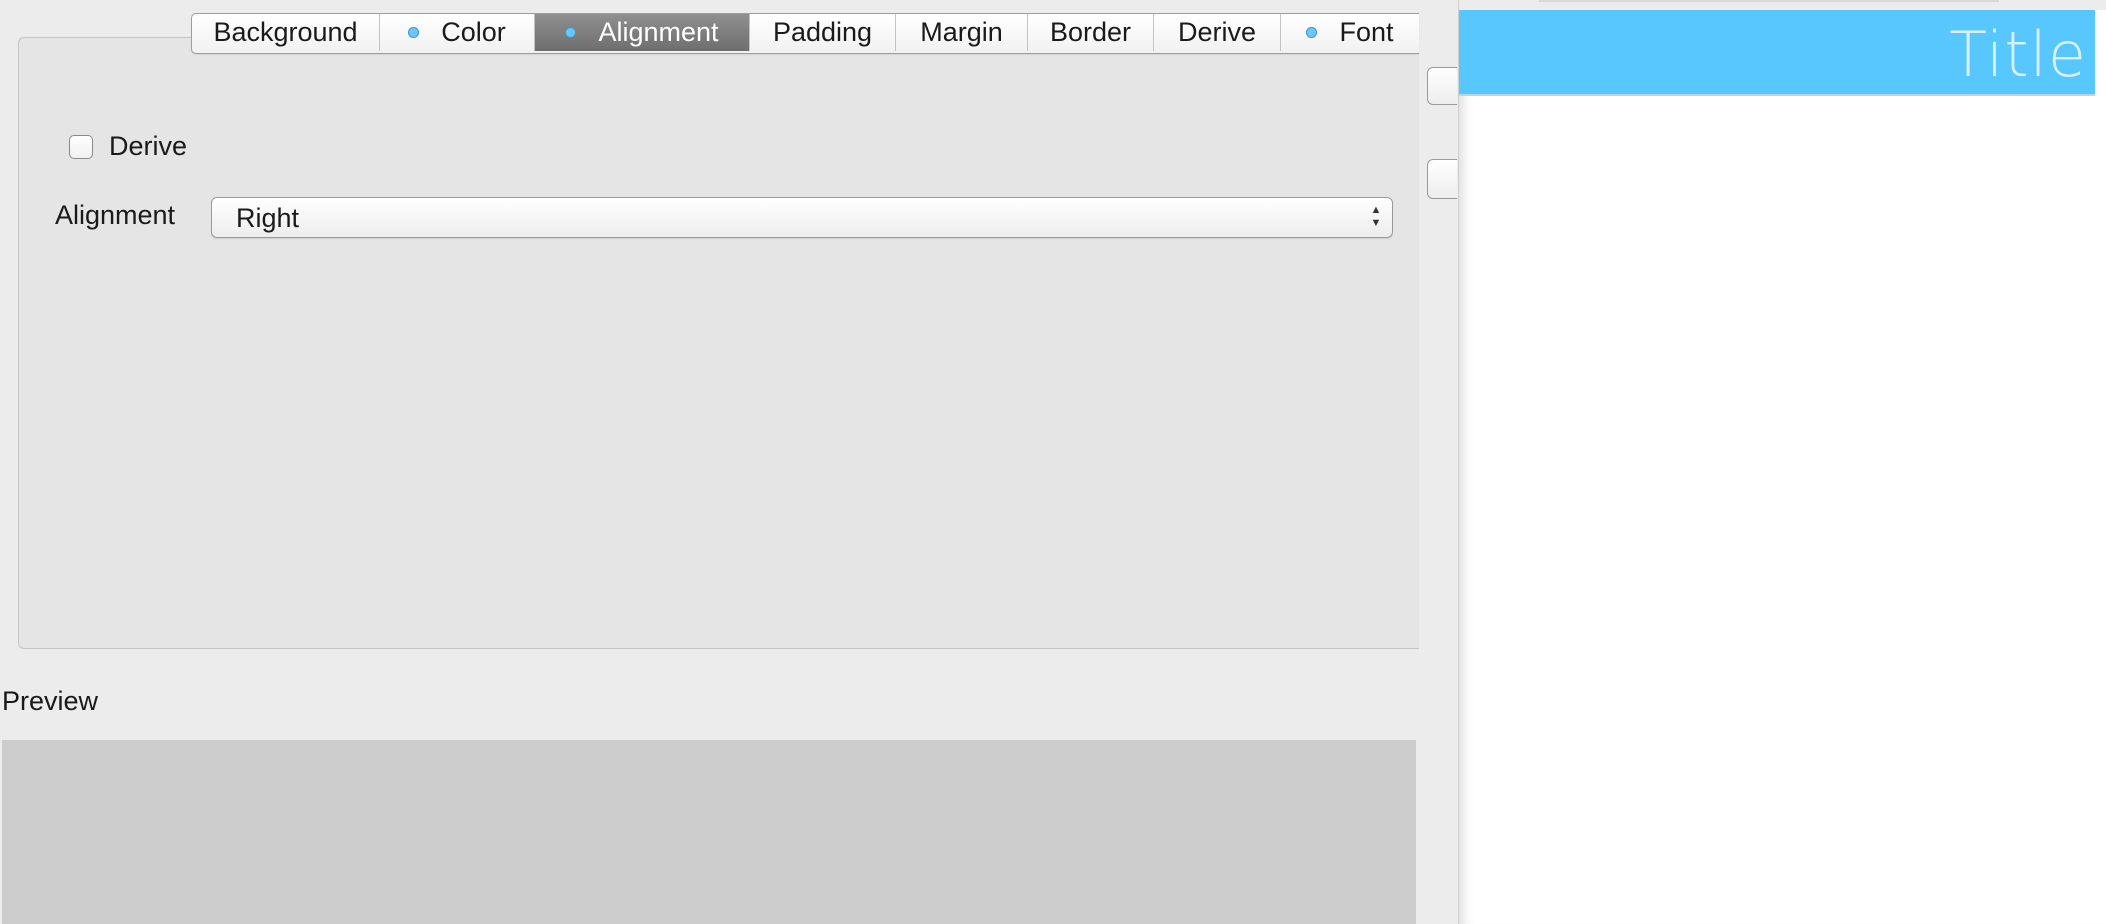 The width and height of the screenshot is (2106, 924). I want to click on tab-margin: Margin, so click(962, 32).